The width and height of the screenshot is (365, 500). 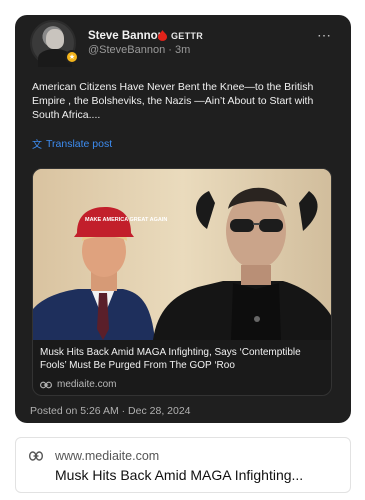 What do you see at coordinates (79, 143) in the screenshot?
I see `translate-post-label: Translate post` at bounding box center [79, 143].